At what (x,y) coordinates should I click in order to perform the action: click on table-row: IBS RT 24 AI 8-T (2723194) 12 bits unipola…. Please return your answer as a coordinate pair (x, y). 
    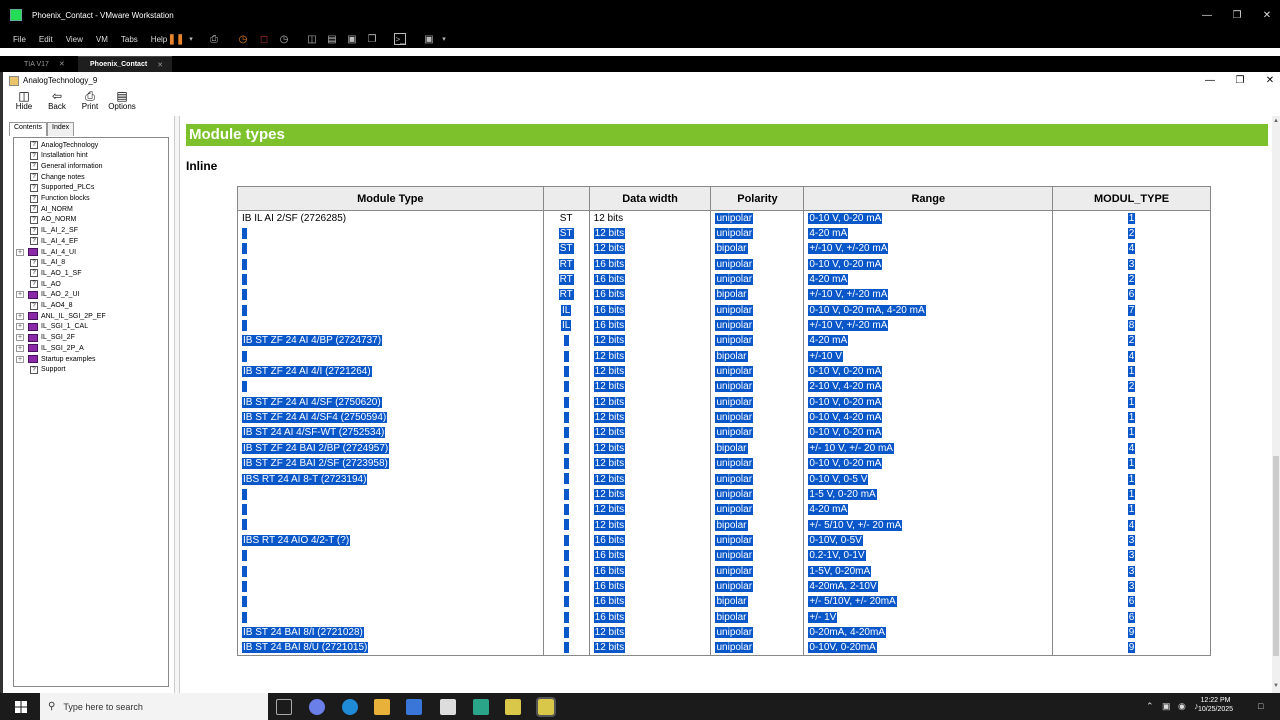
    Looking at the image, I should click on (724, 479).